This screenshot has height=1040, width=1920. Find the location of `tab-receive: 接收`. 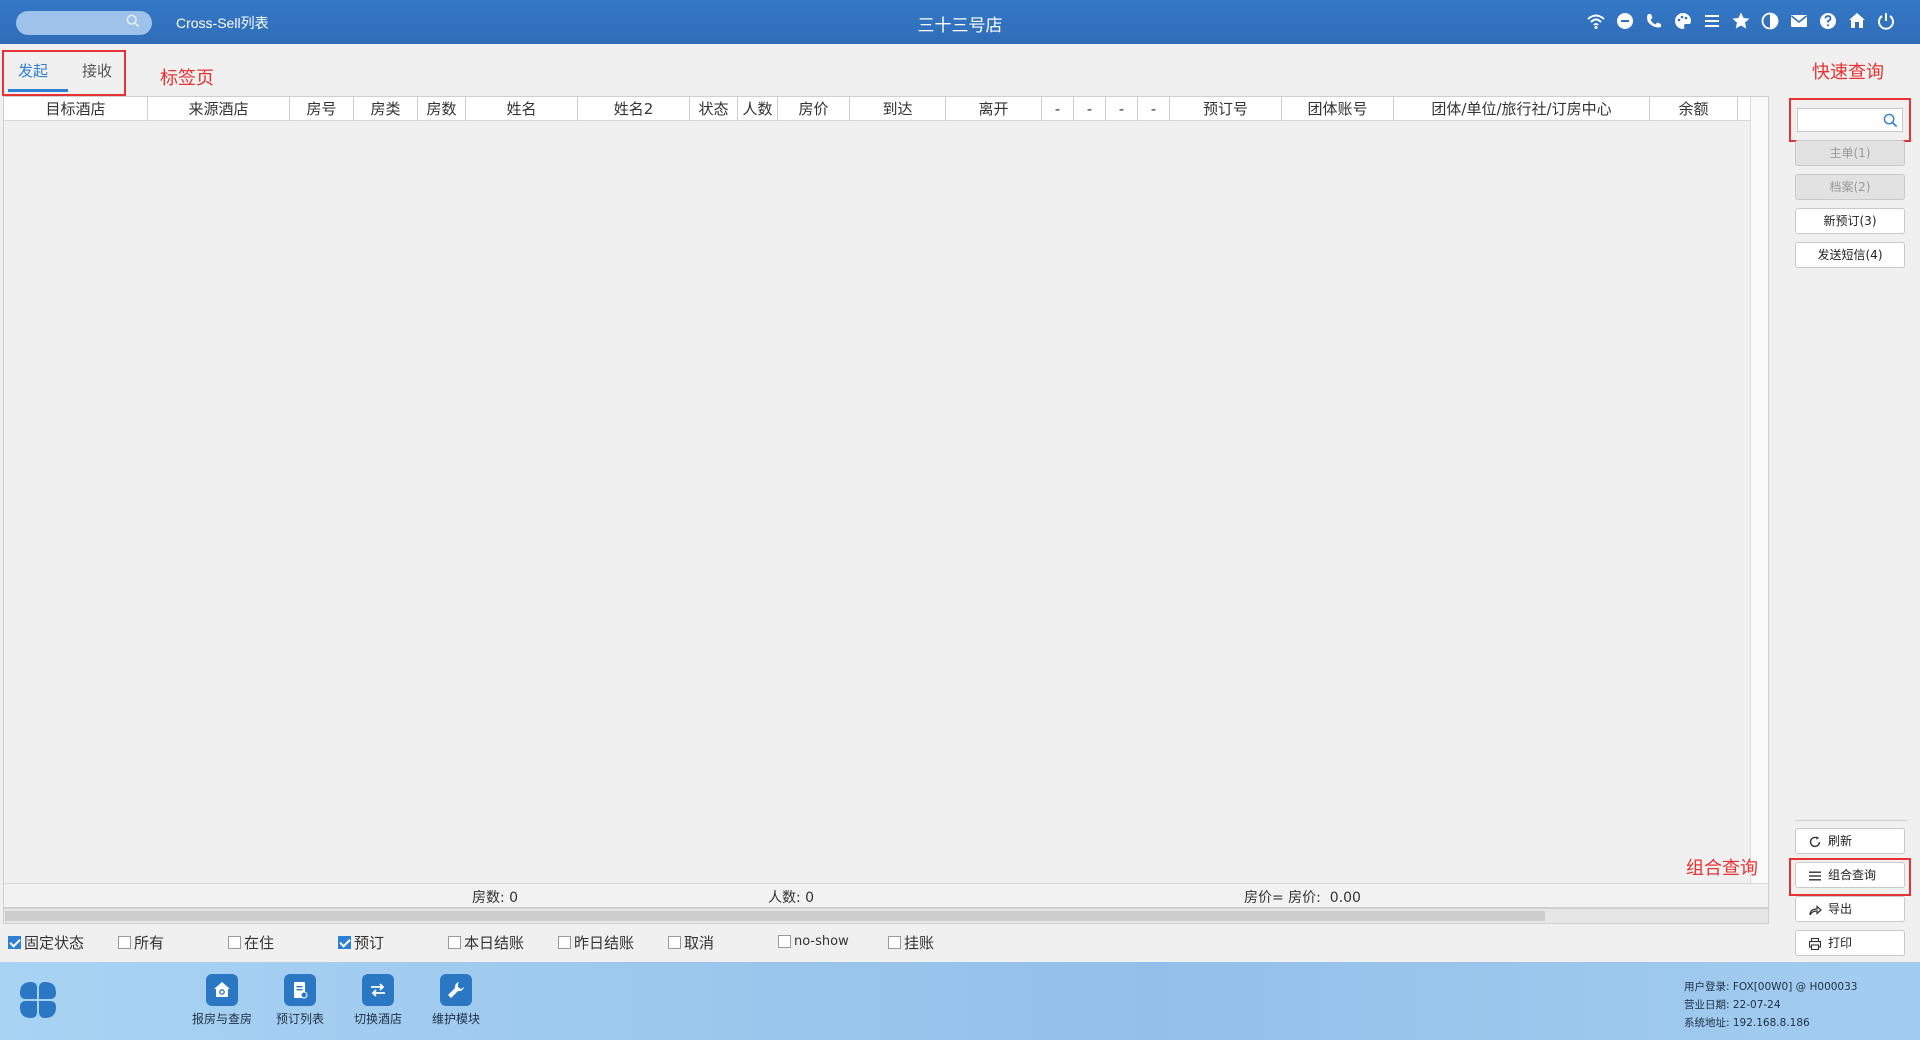

tab-receive: 接收 is located at coordinates (97, 70).